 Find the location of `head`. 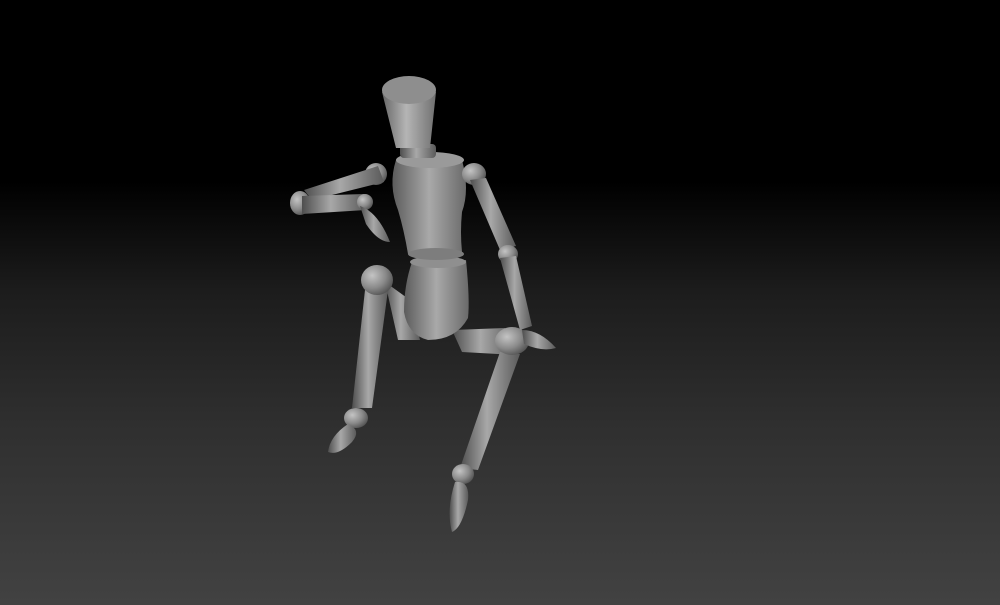

head is located at coordinates (409, 117).